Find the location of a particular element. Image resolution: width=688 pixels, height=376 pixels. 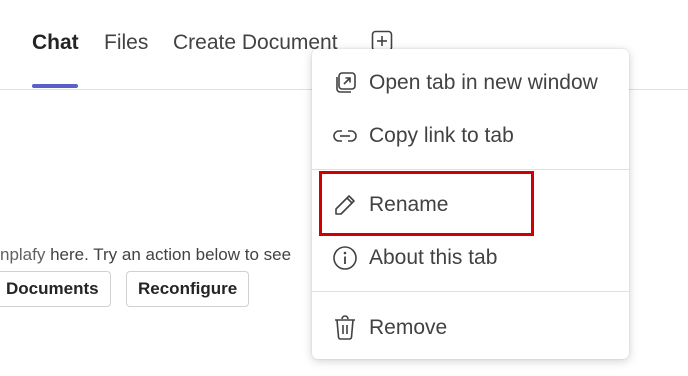

info-icon is located at coordinates (345, 258).